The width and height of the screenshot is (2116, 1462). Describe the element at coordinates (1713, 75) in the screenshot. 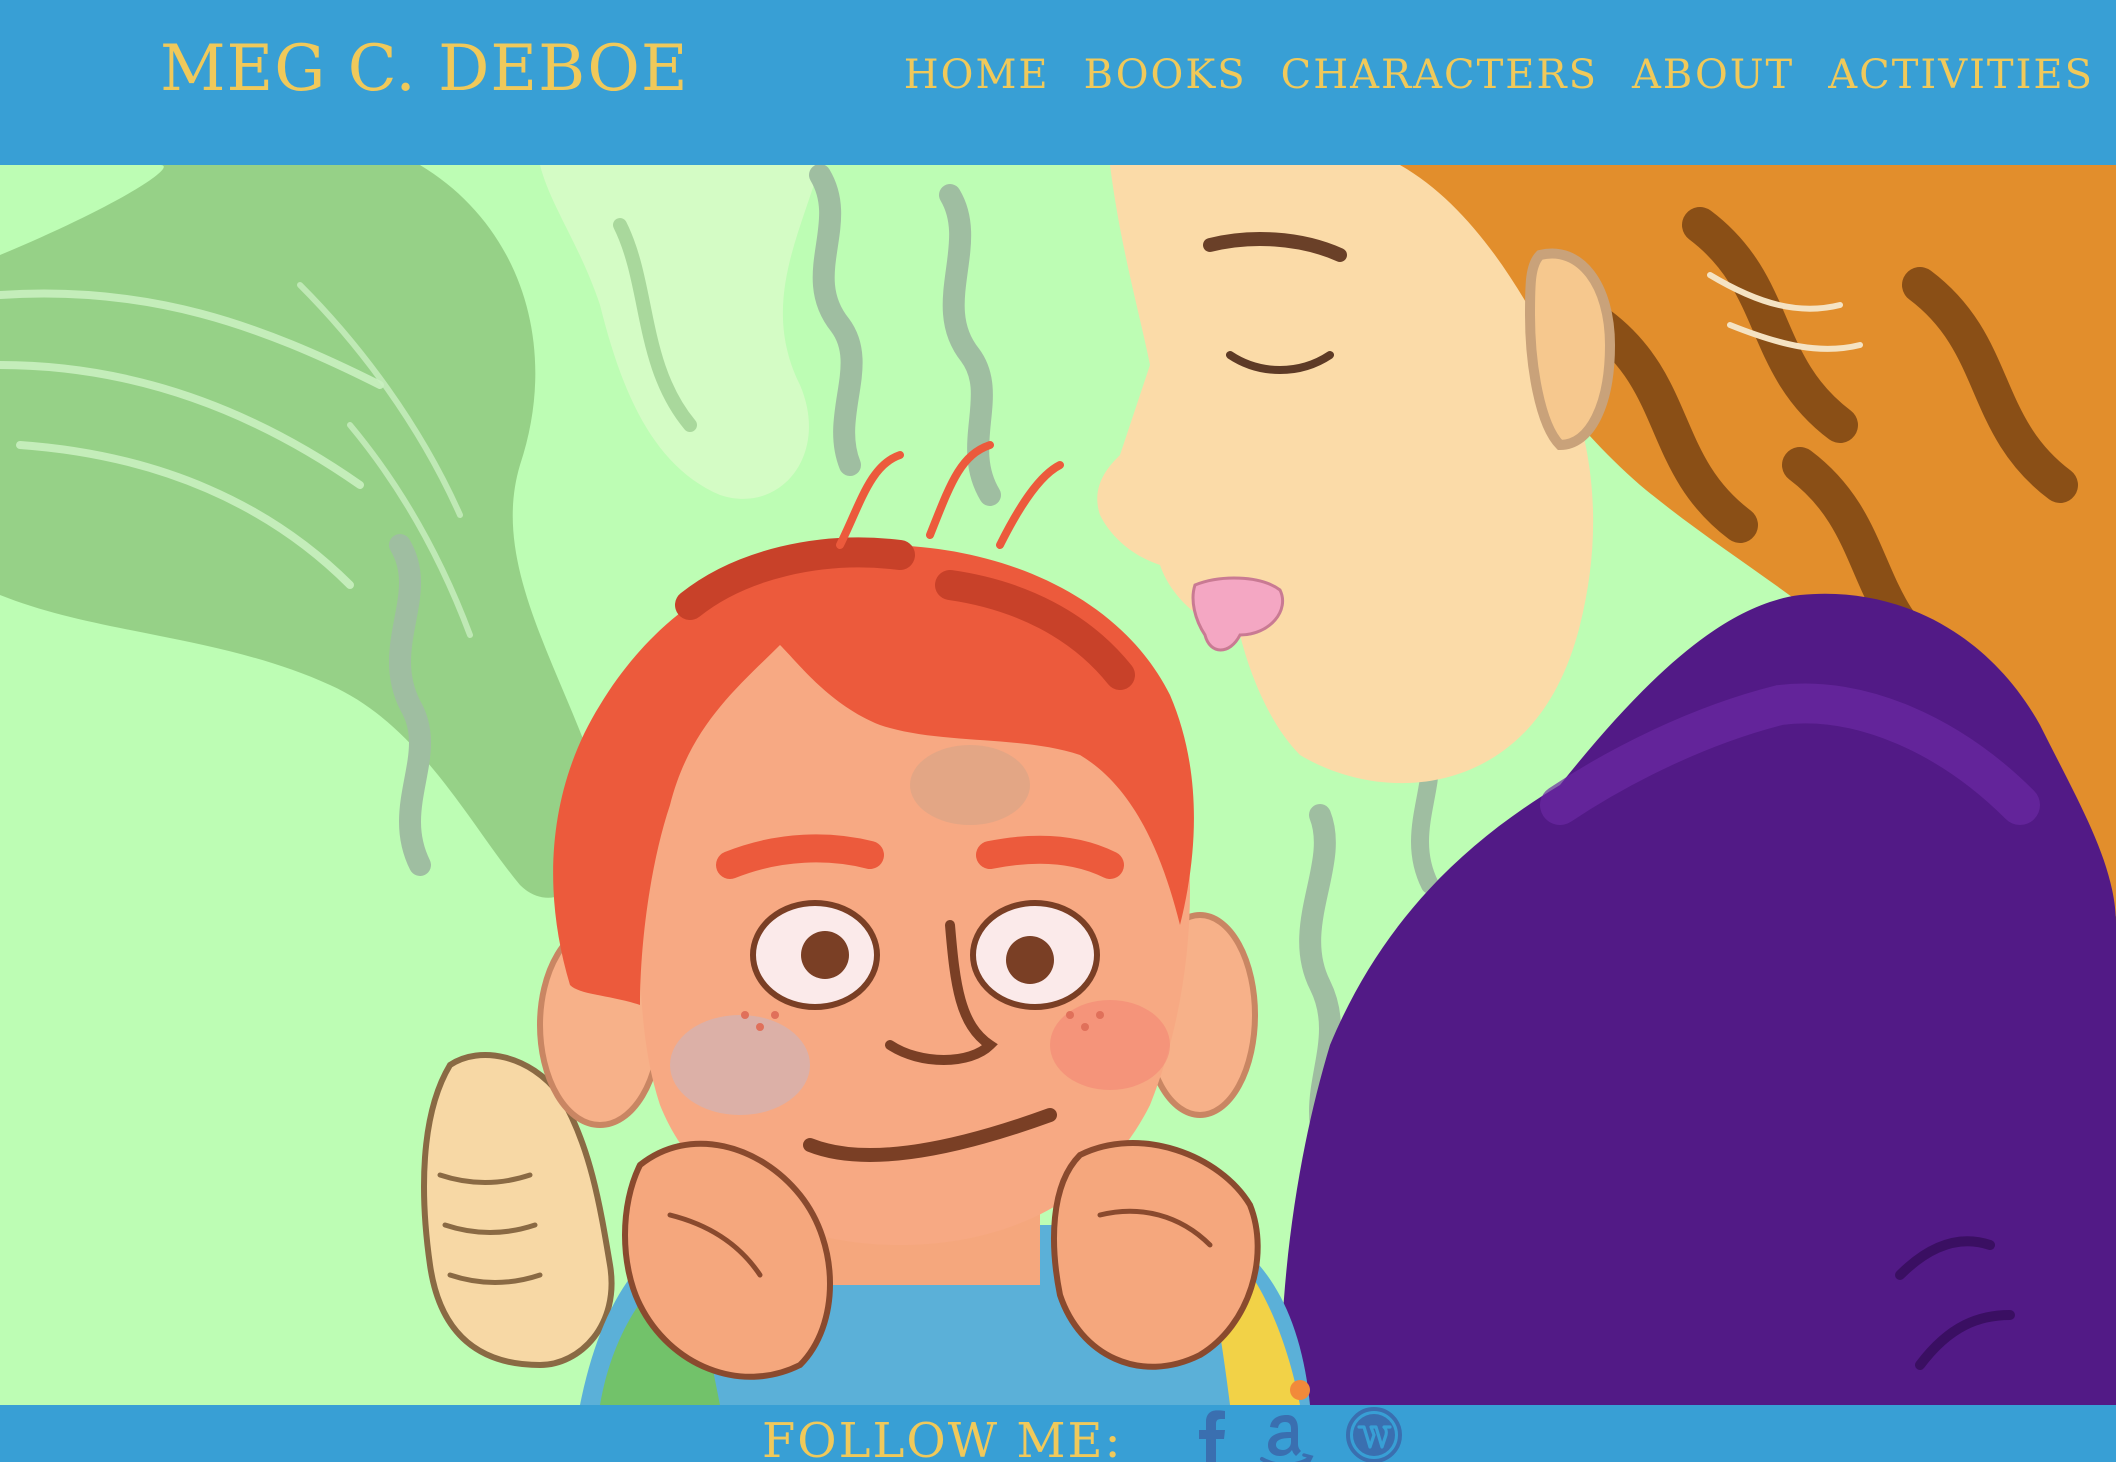

I see `nav-about: ABOUT` at that location.